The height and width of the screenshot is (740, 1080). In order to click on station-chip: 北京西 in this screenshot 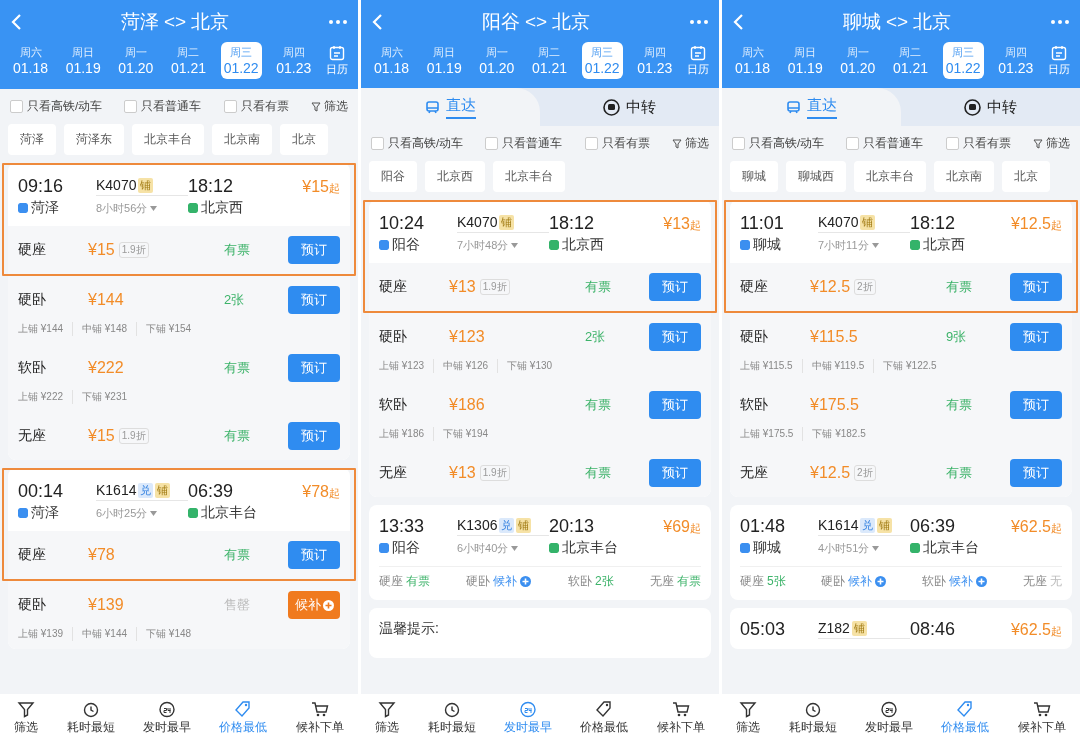, I will do `click(455, 176)`.